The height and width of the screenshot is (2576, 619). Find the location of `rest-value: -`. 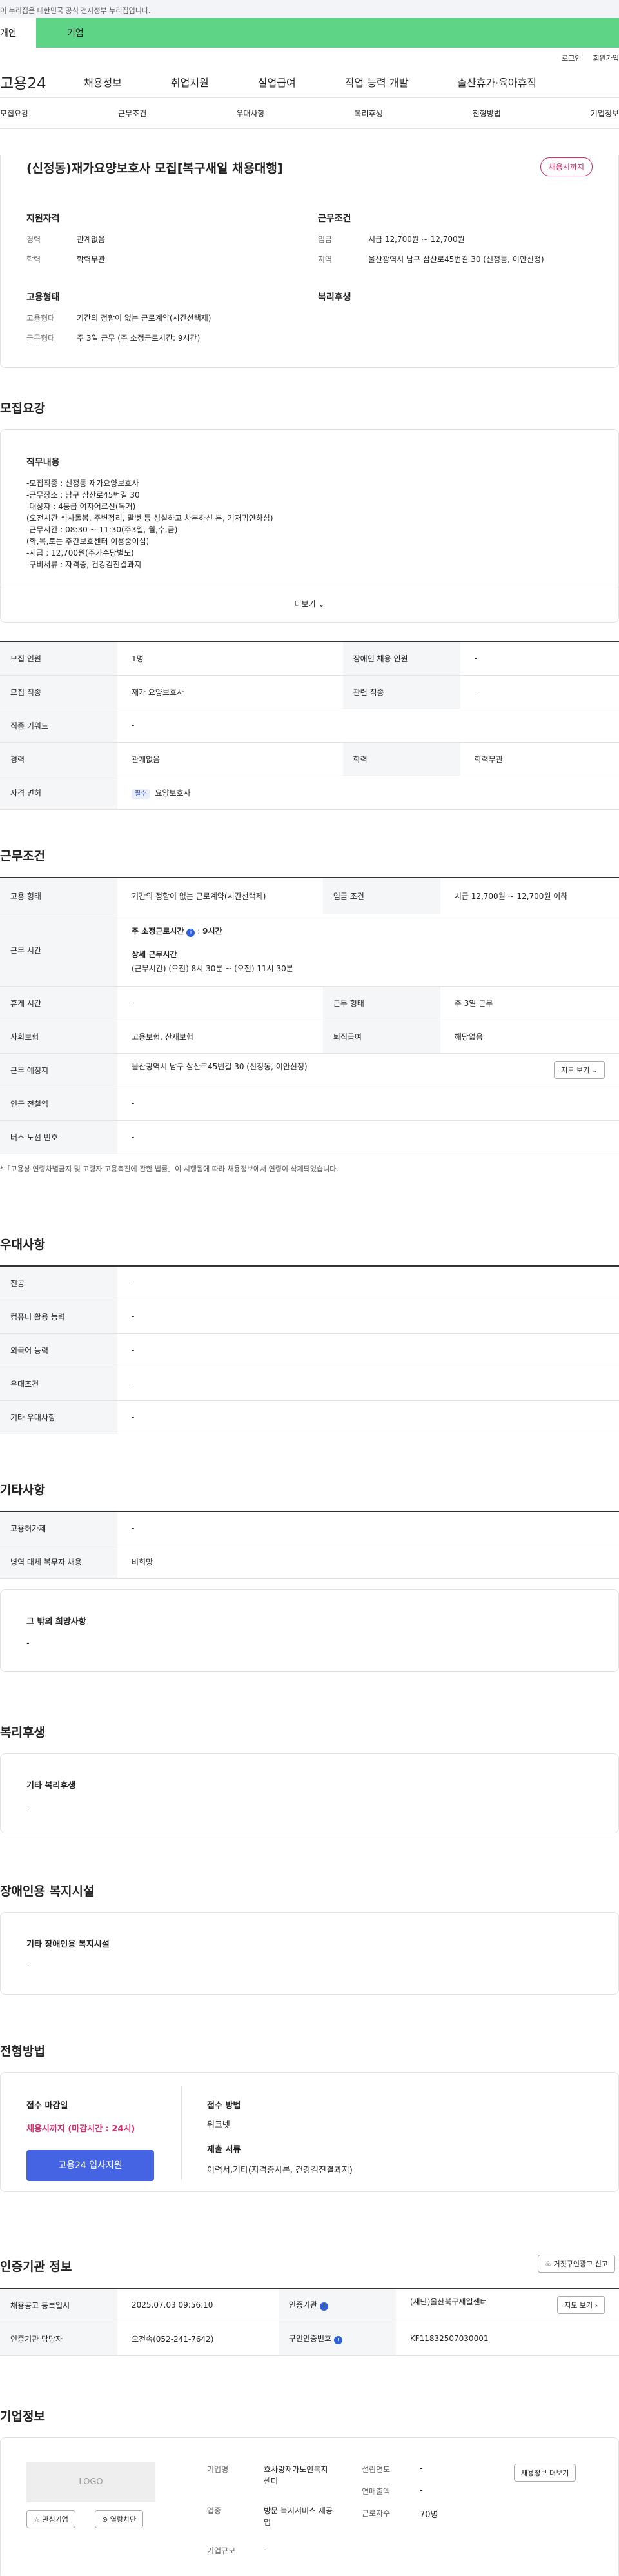

rest-value: - is located at coordinates (220, 1003).